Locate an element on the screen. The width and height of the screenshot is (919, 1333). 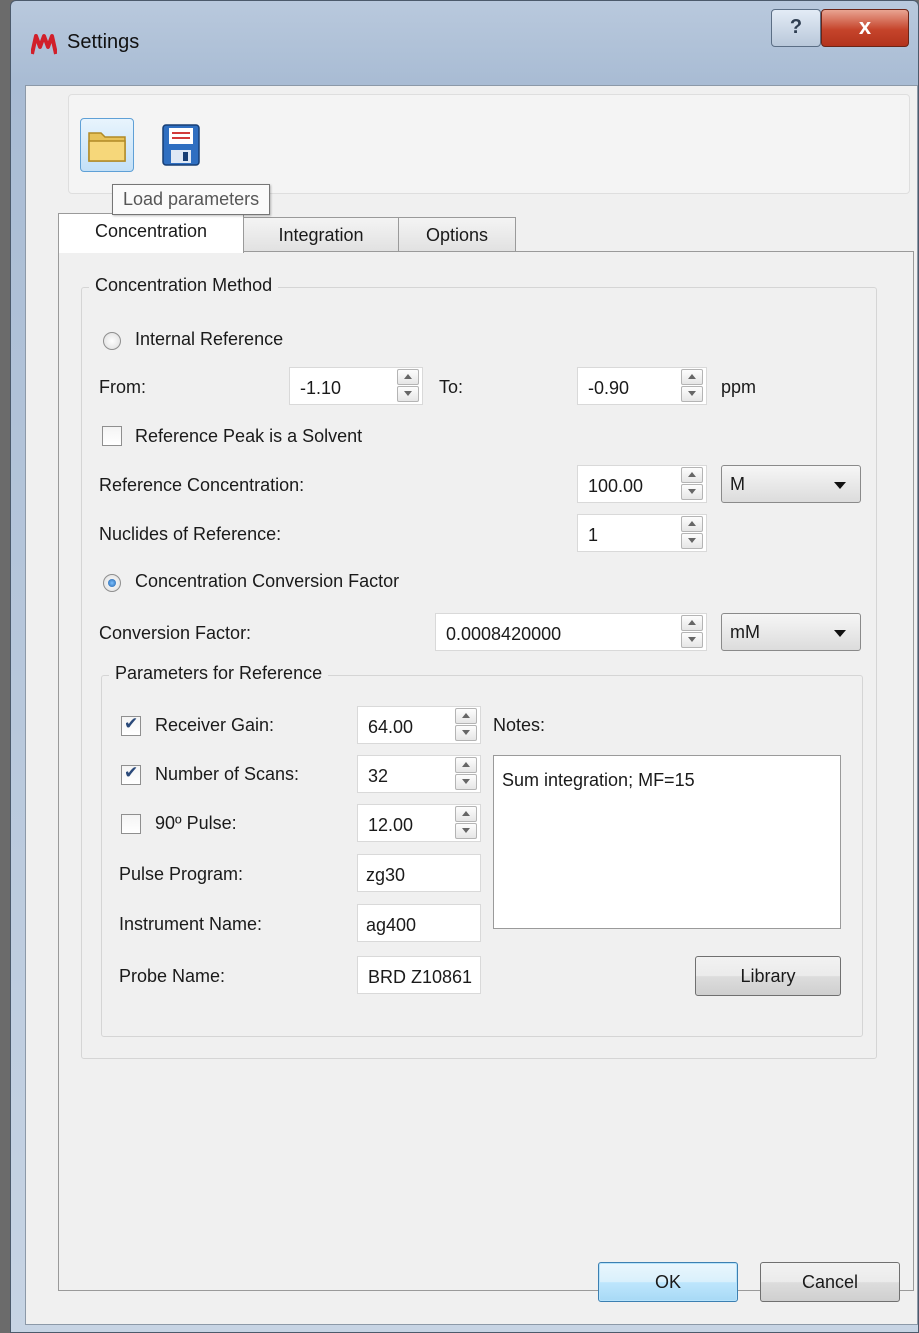
notes-textarea: Sum integration; MF=15 is located at coordinates (667, 842).